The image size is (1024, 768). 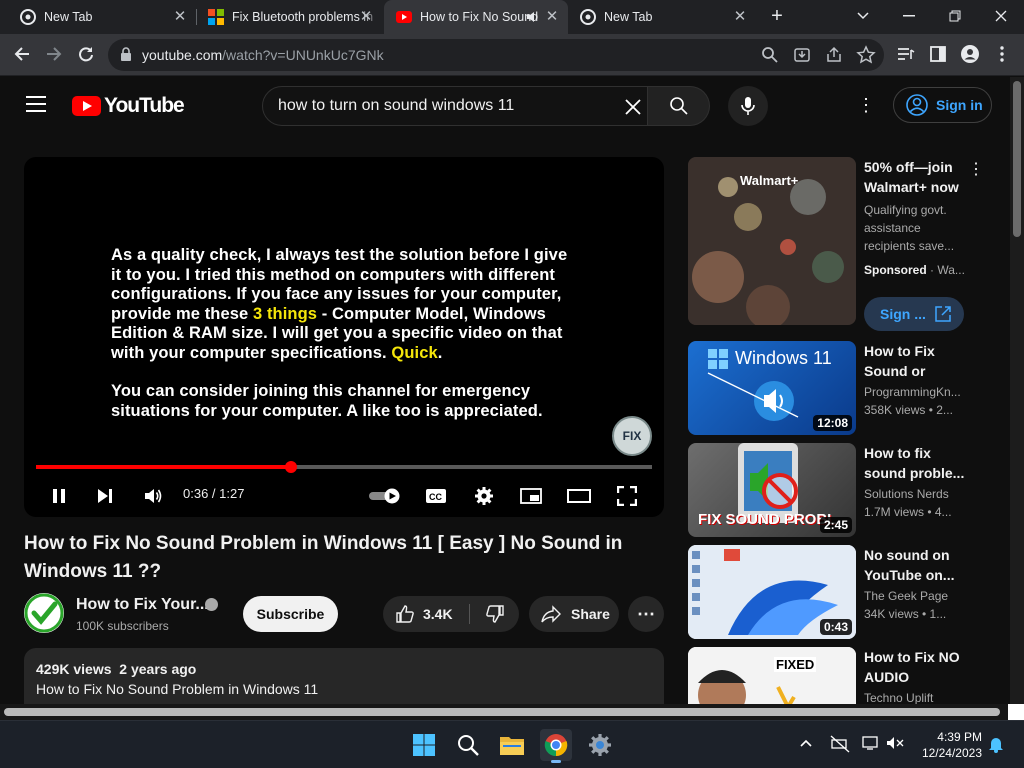 What do you see at coordinates (290, 467) in the screenshot?
I see `scrubber-handle` at bounding box center [290, 467].